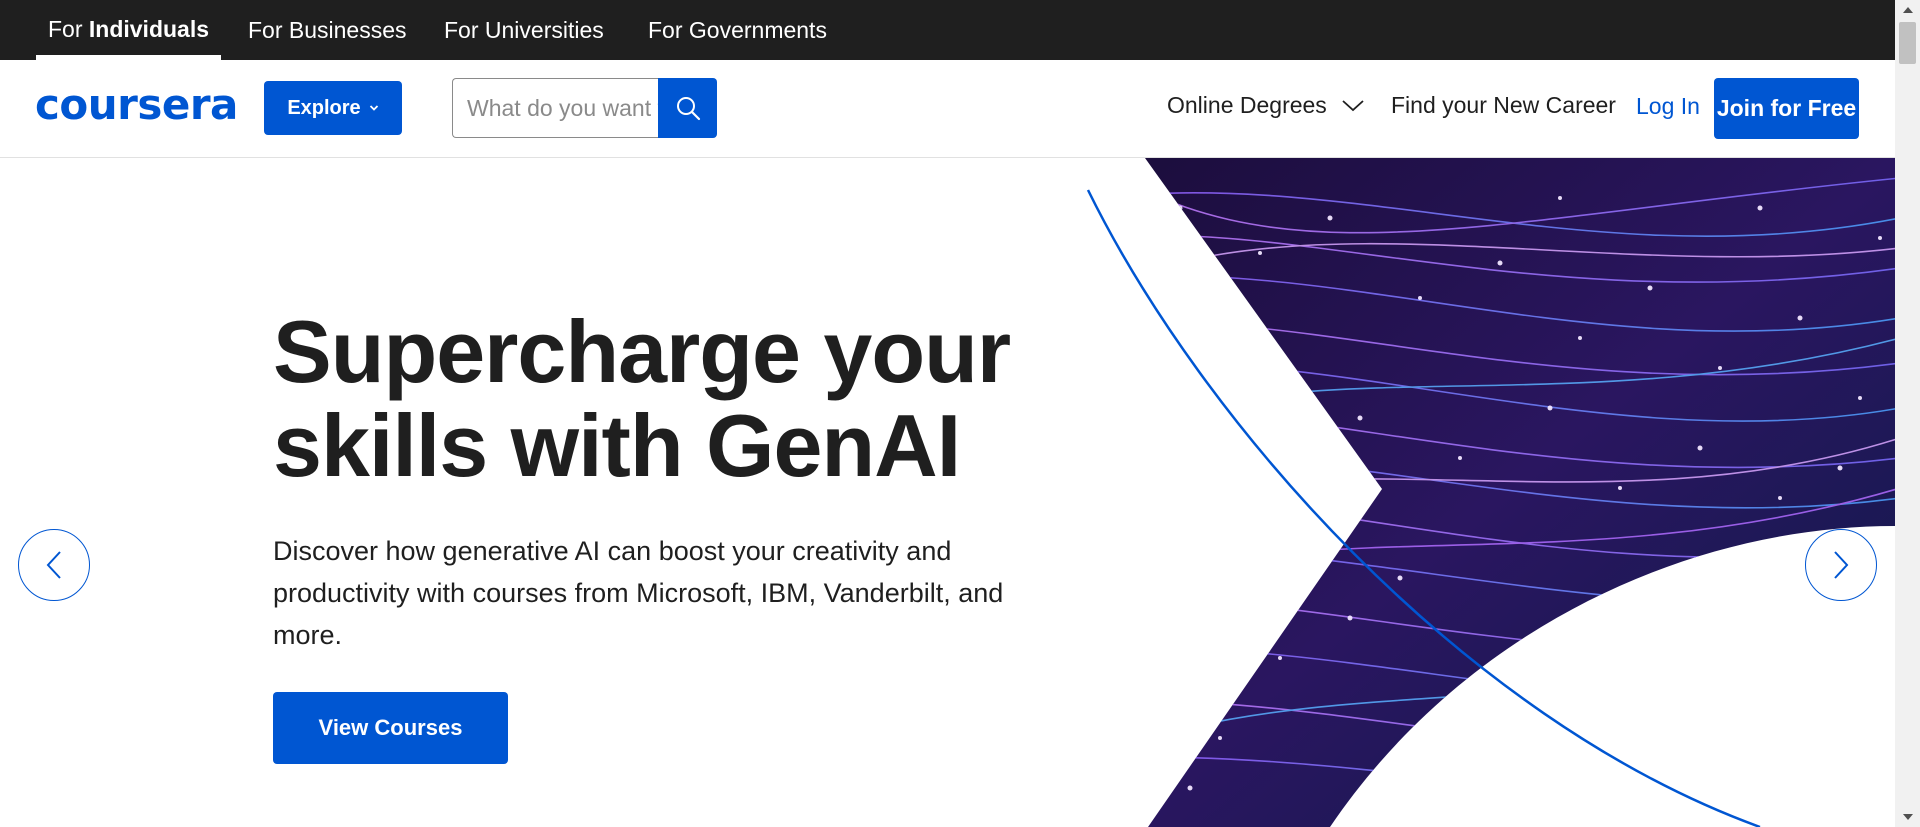 The height and width of the screenshot is (827, 1920). I want to click on tab-for-governments: For Governments, so click(737, 30).